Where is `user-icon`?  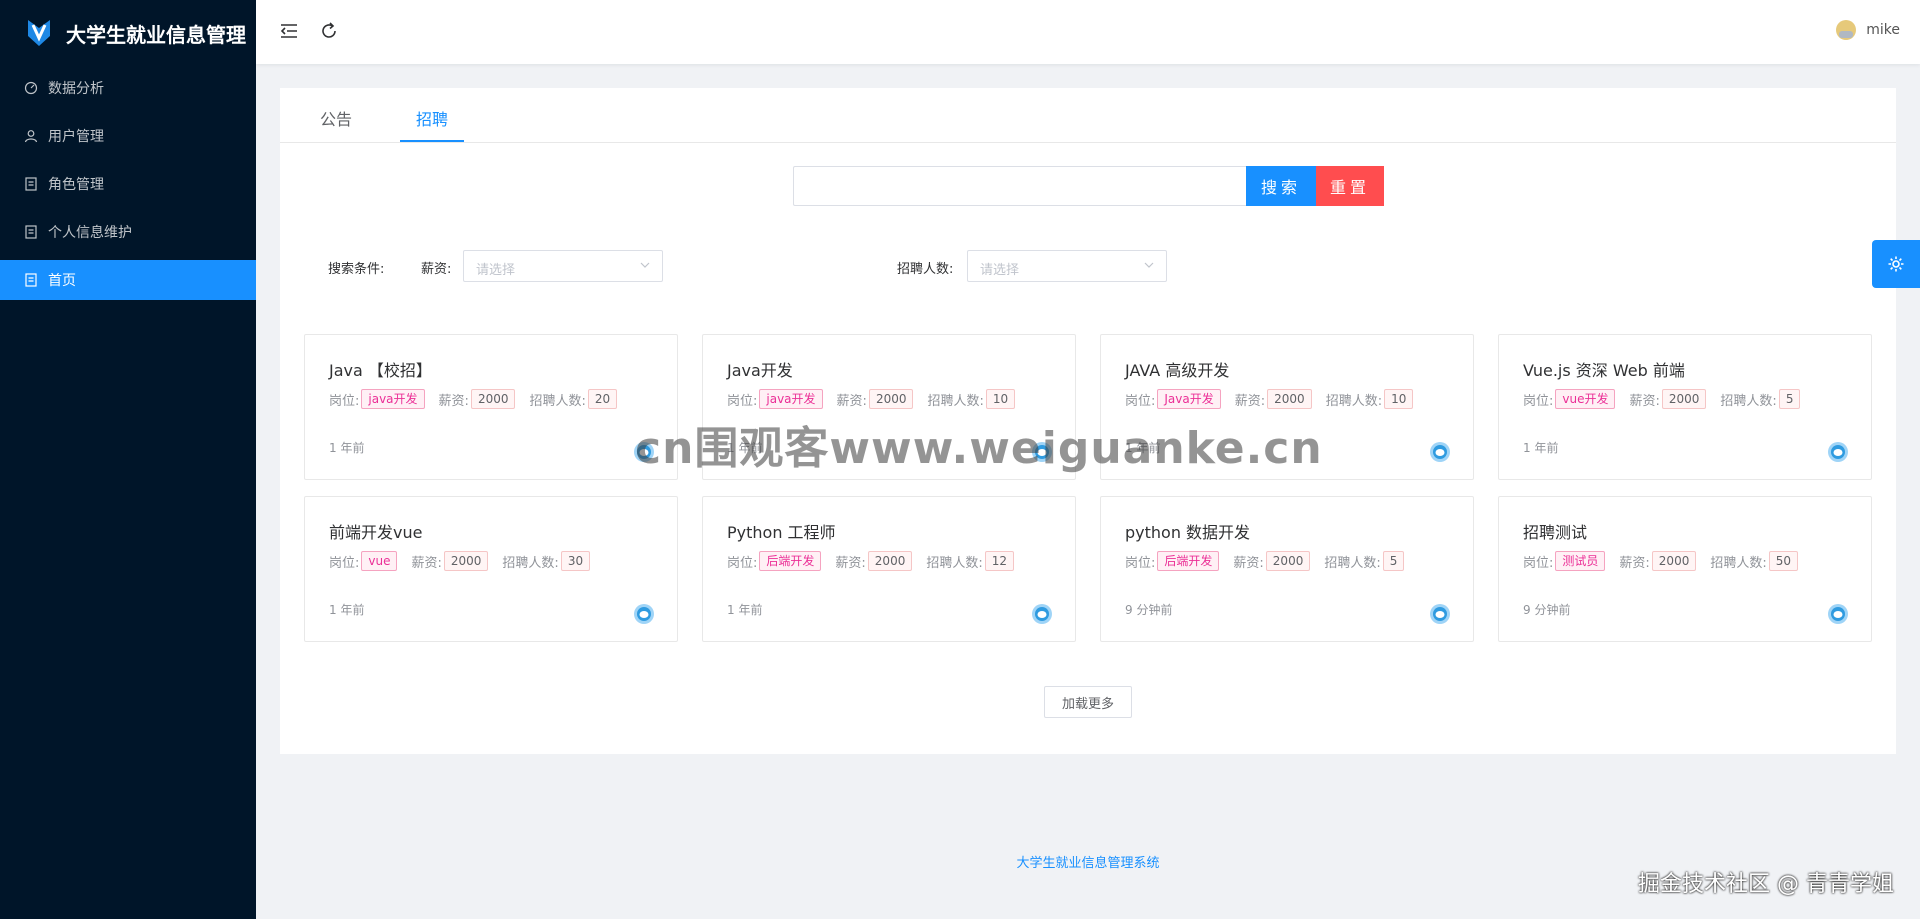 user-icon is located at coordinates (31, 136).